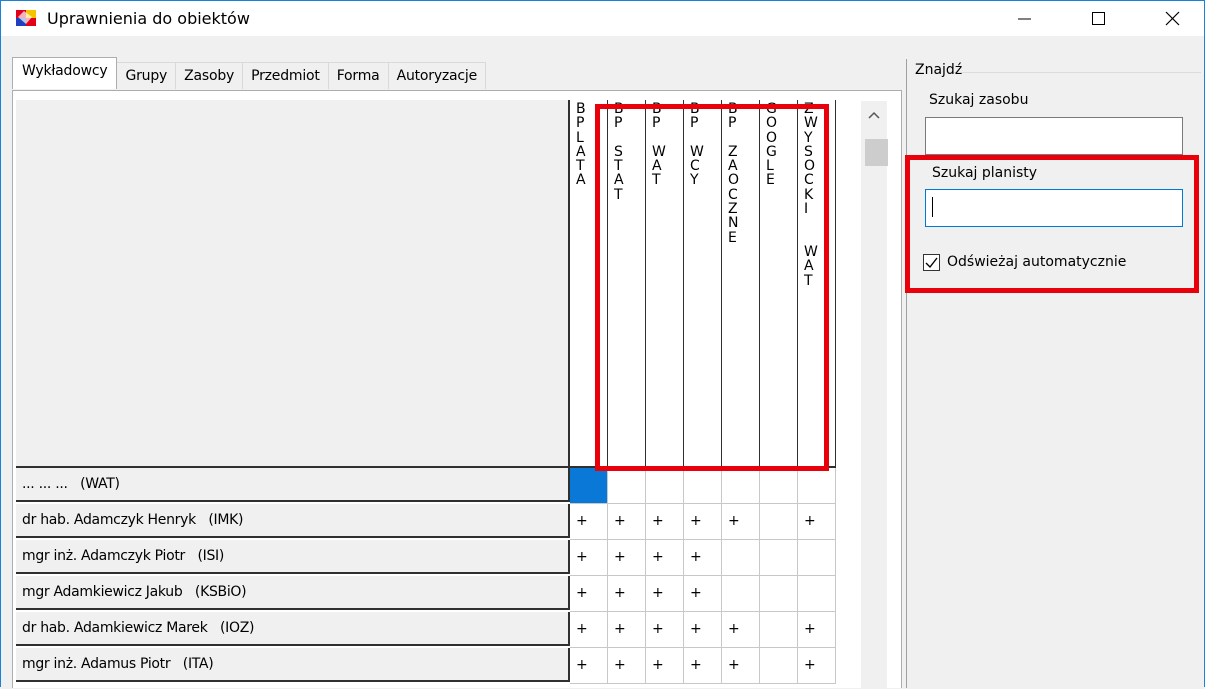 The height and width of the screenshot is (689, 1205). Describe the element at coordinates (293, 557) in the screenshot. I see `row-header: mgr inż. Adamczyk Piotr (ISI)` at that location.